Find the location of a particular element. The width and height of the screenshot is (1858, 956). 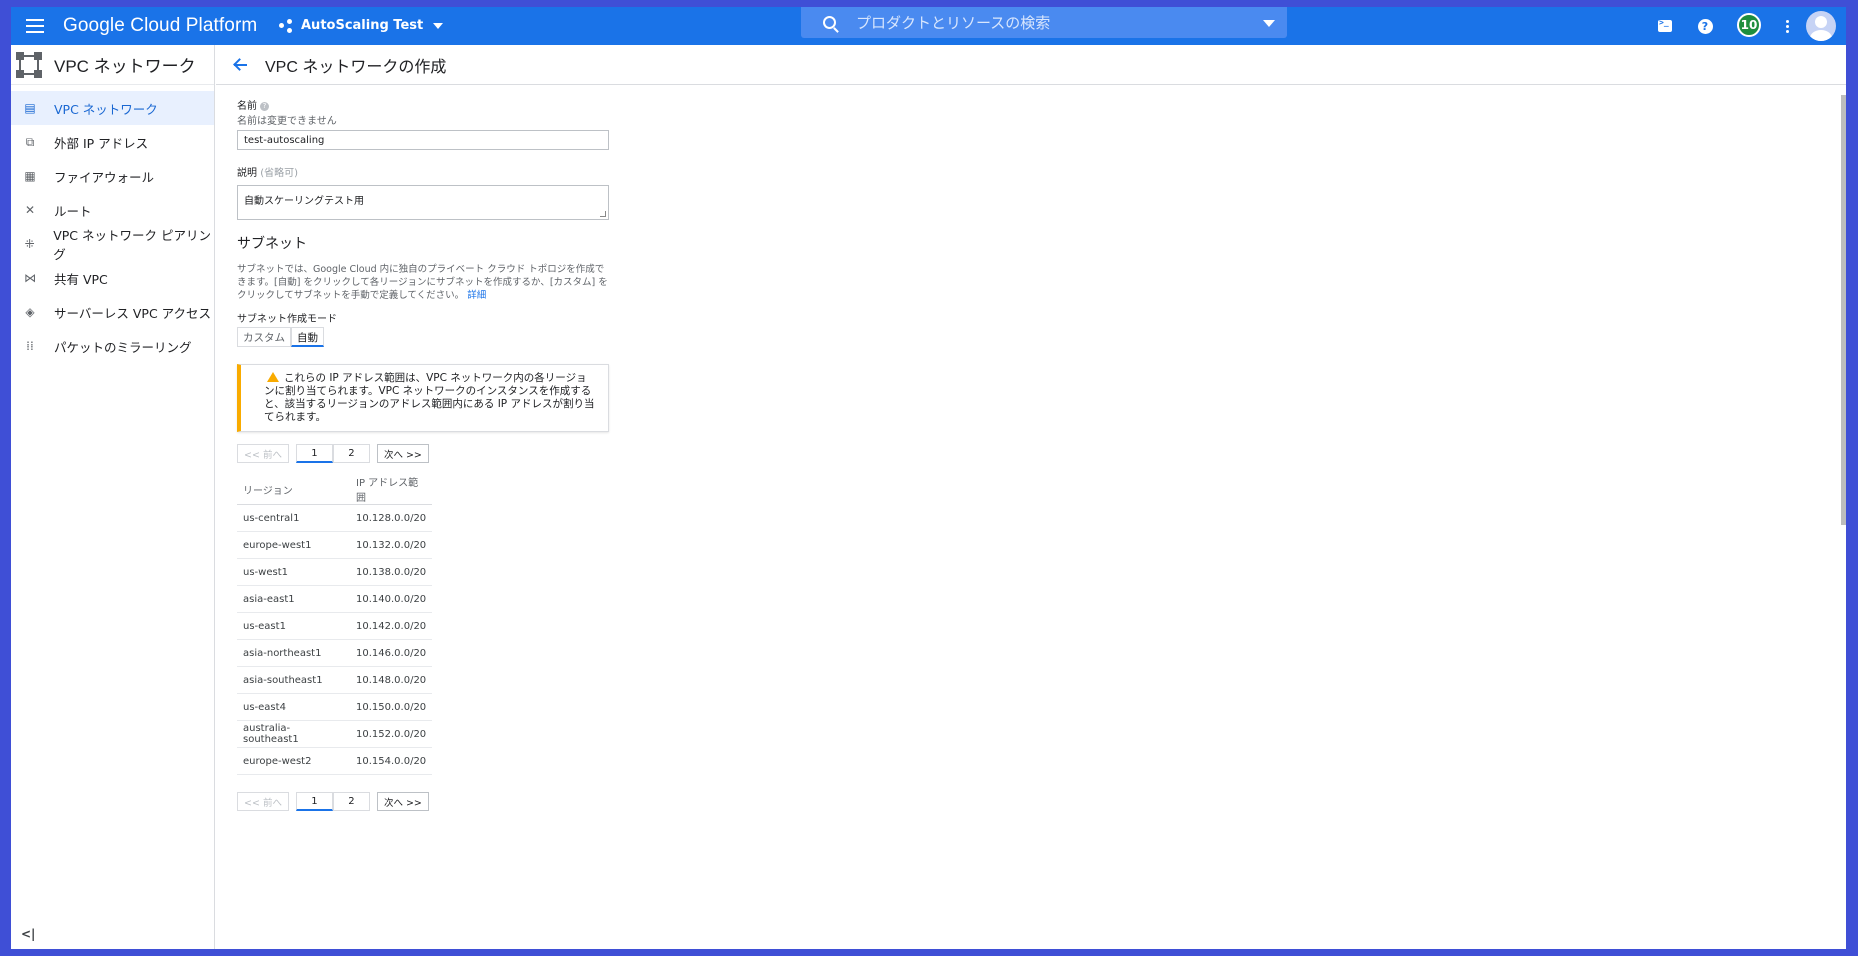

ip-range-cell: 10.152.0.0/20 is located at coordinates (391, 734).